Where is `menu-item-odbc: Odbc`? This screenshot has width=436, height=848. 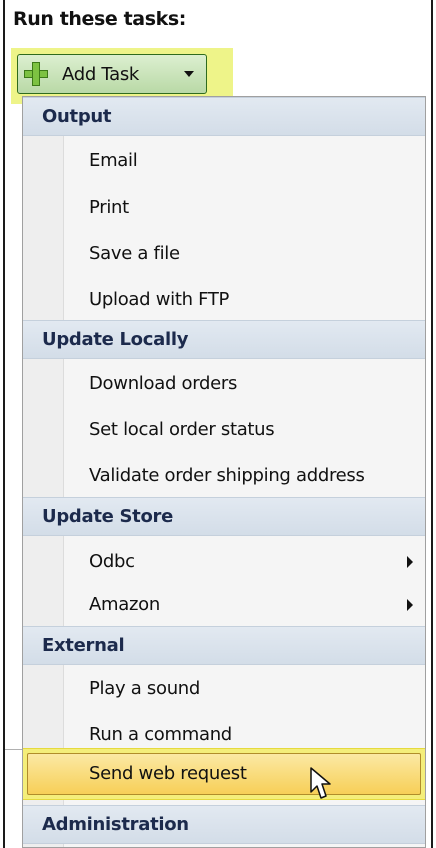 menu-item-odbc: Odbc is located at coordinates (224, 562).